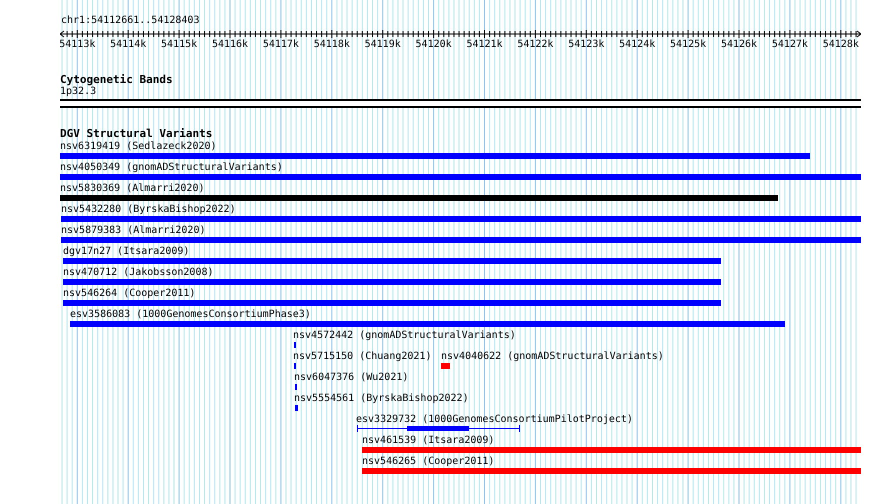 The height and width of the screenshot is (504, 890). Describe the element at coordinates (230, 44) in the screenshot. I see `tick-label: 54116k` at that location.